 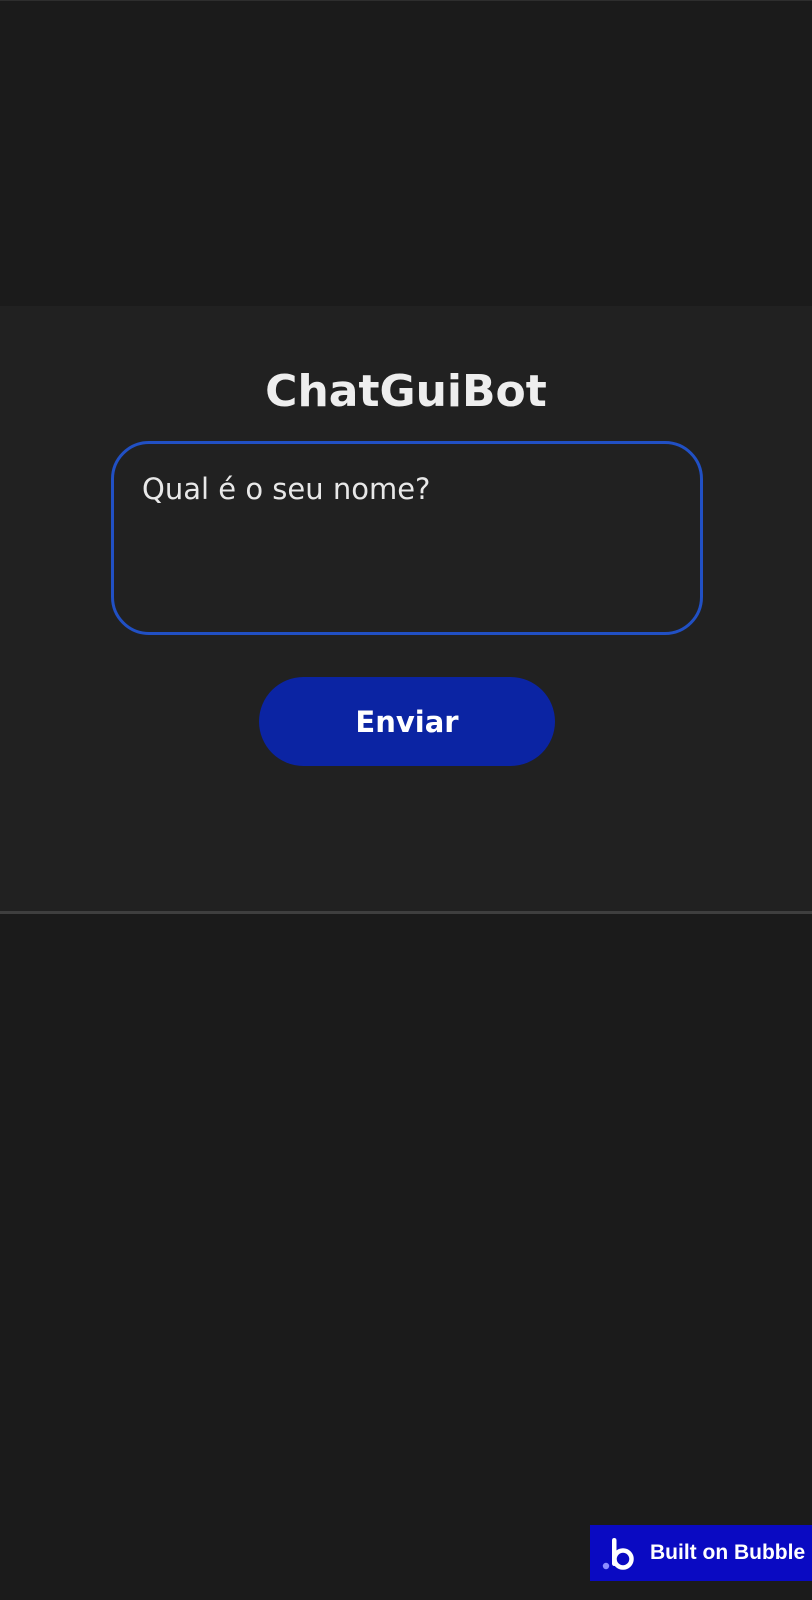 What do you see at coordinates (618, 1554) in the screenshot?
I see `bubble-logo-icon` at bounding box center [618, 1554].